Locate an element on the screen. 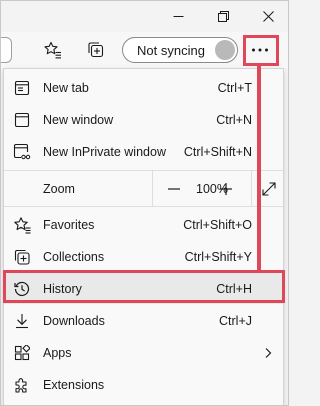 The image size is (320, 406). minus-icon is located at coordinates (174, 189).